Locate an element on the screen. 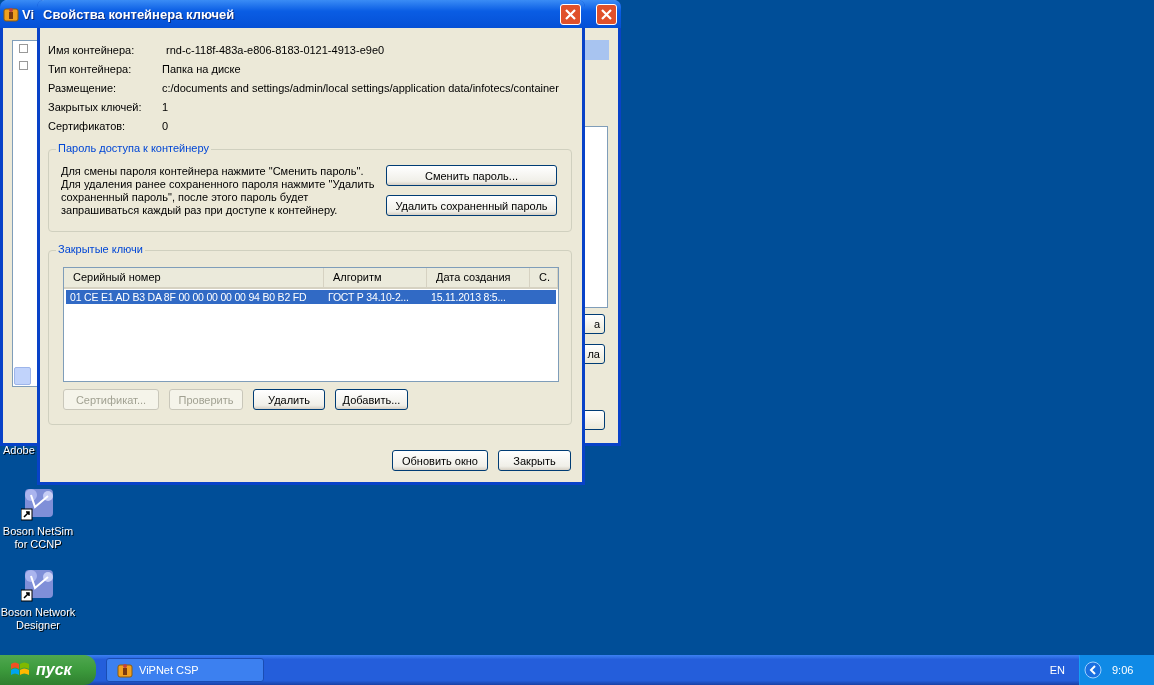  field-value: c:/documents and settings/admin/local settings/application data/infotecs/container is located at coordinates (360, 88).